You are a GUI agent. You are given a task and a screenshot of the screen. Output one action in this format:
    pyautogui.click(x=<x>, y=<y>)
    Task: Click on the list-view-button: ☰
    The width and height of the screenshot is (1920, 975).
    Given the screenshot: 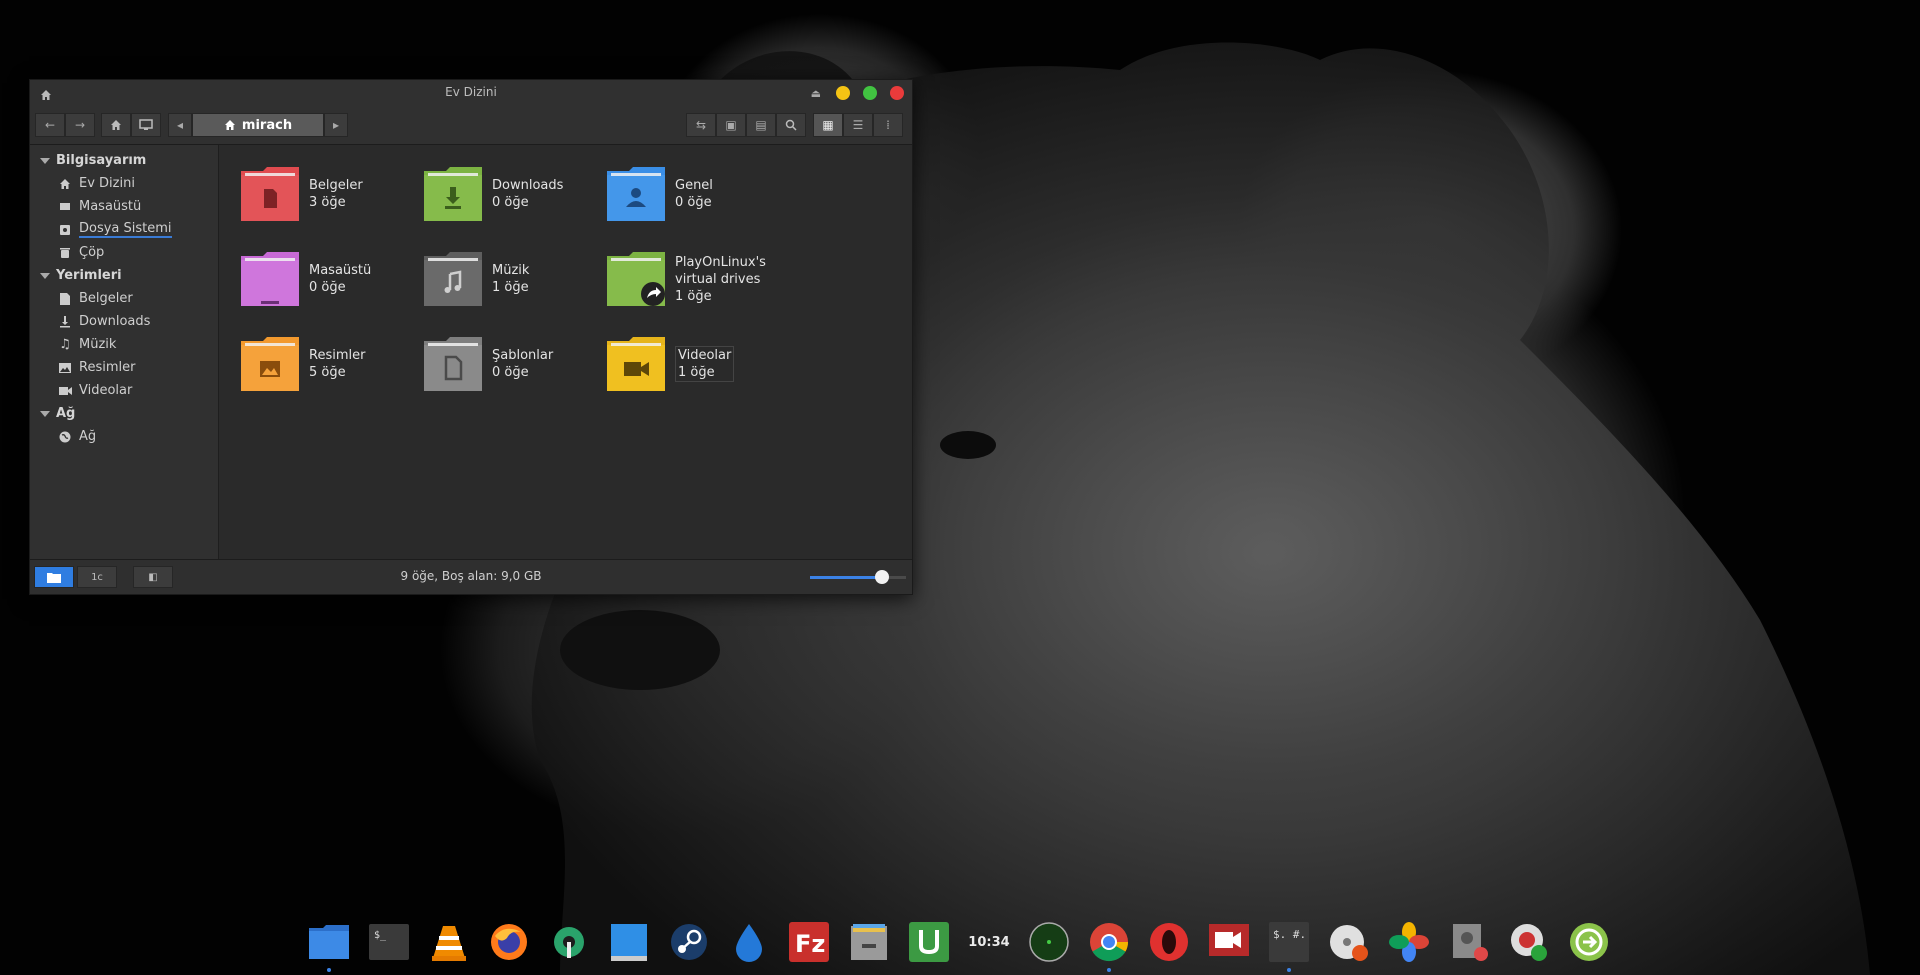 What is the action you would take?
    pyautogui.click(x=858, y=125)
    